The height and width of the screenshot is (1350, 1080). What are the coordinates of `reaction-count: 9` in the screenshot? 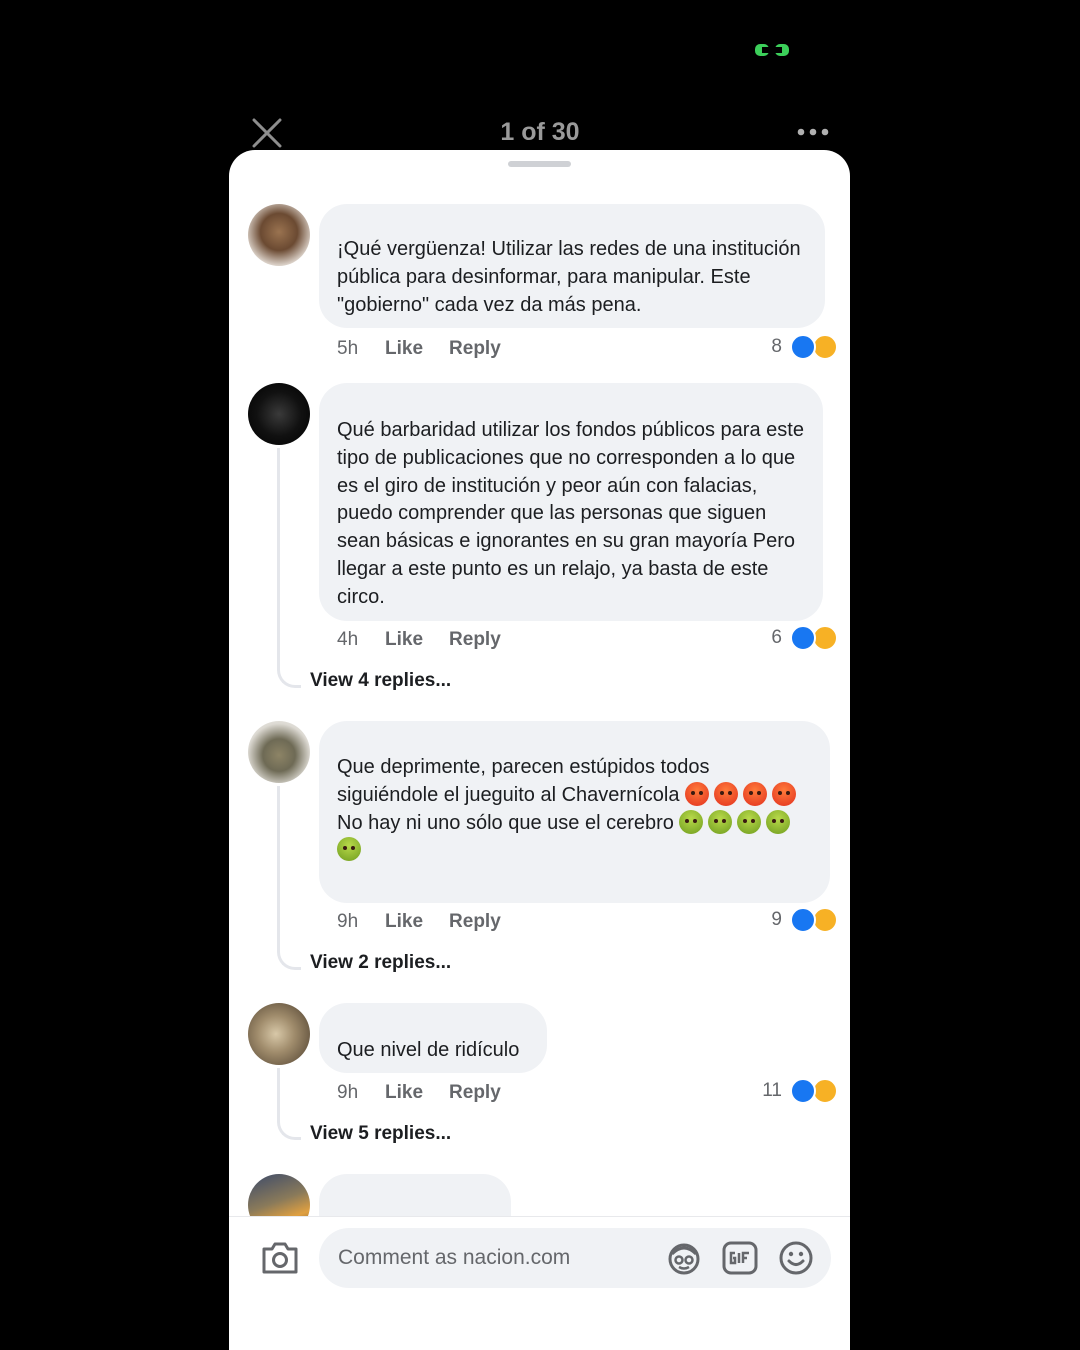 It's located at (776, 919).